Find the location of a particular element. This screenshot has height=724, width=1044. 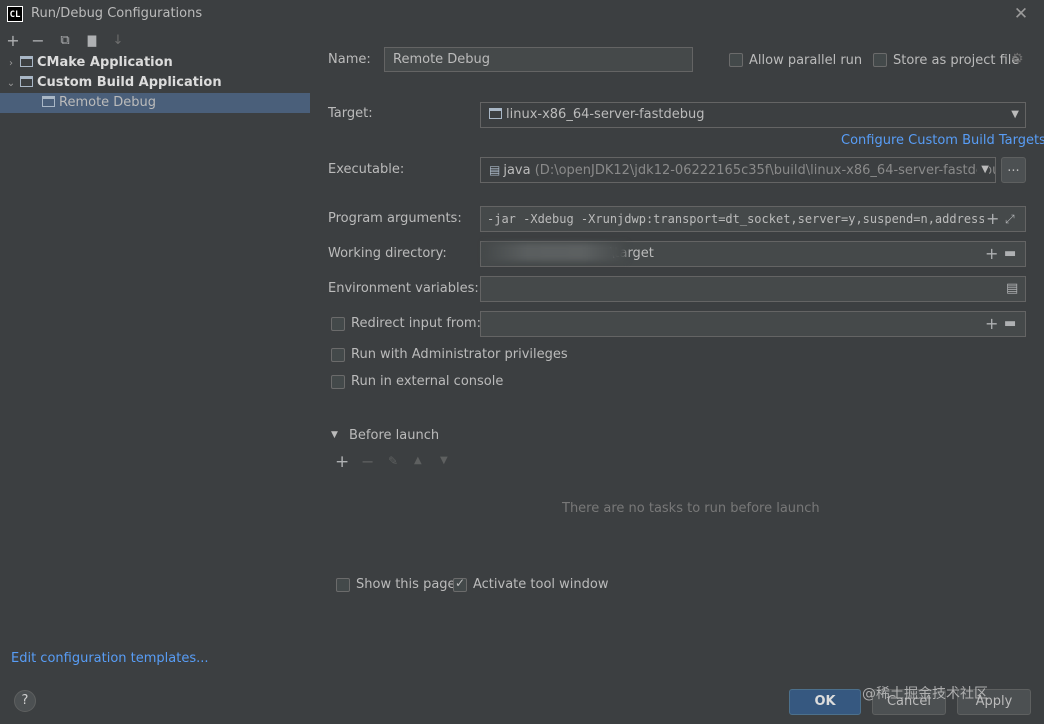

target-icon is located at coordinates (495, 113).